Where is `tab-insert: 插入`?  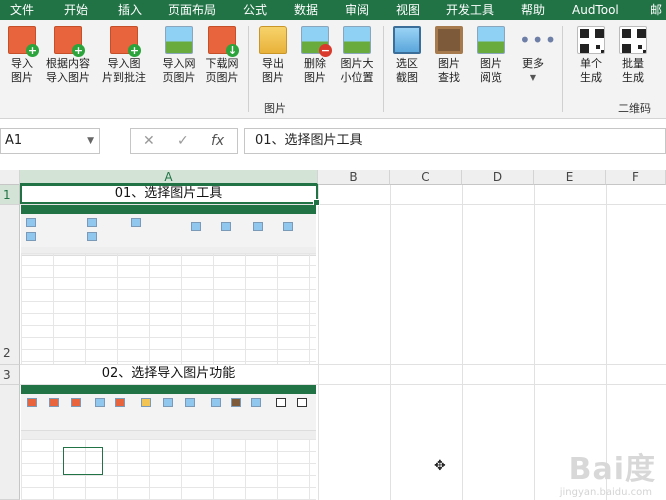
tab-insert: 插入 is located at coordinates (130, 10).